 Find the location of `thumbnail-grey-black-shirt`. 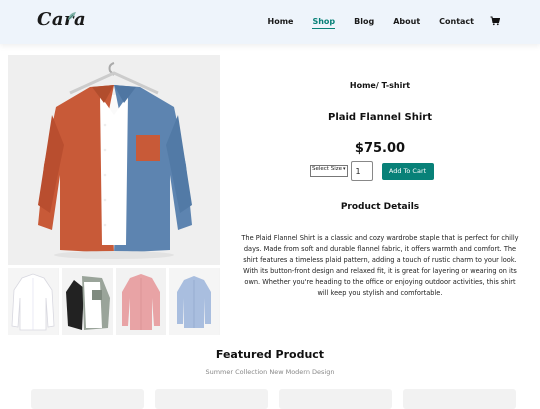

thumbnail-grey-black-shirt is located at coordinates (87, 301).